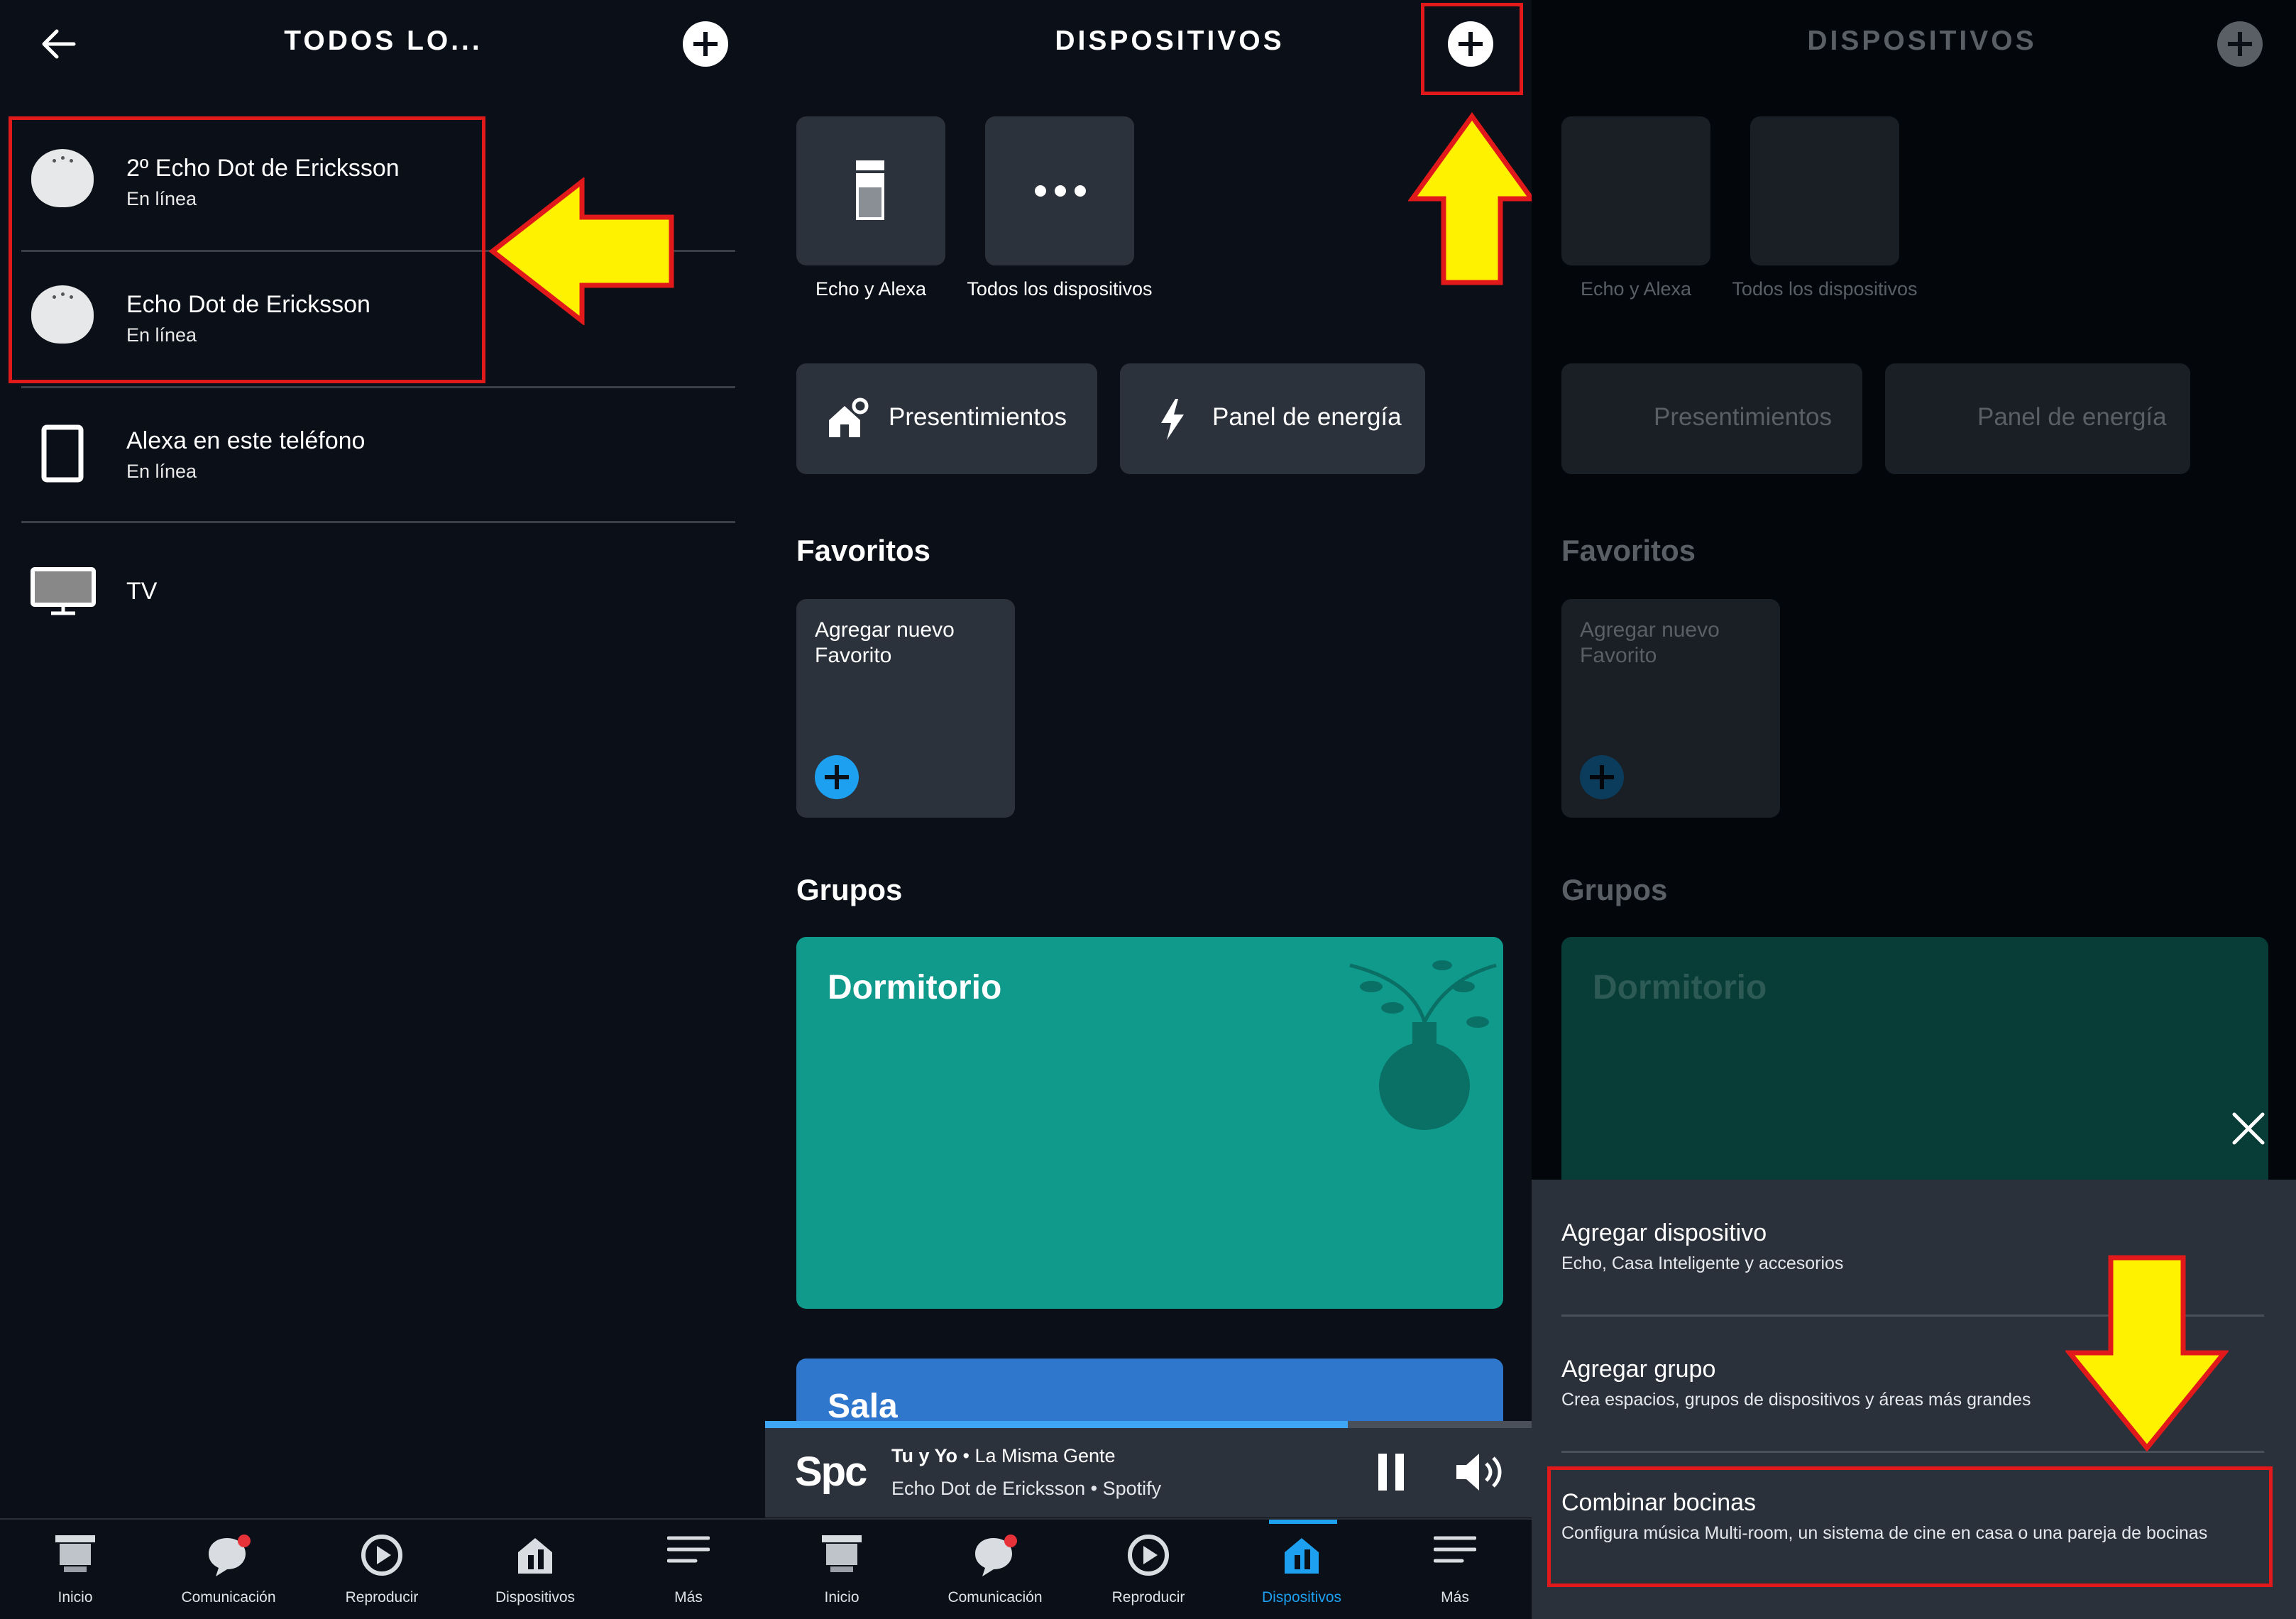 The image size is (2296, 1619). Describe the element at coordinates (161, 471) in the screenshot. I see `device-status: En línea` at that location.